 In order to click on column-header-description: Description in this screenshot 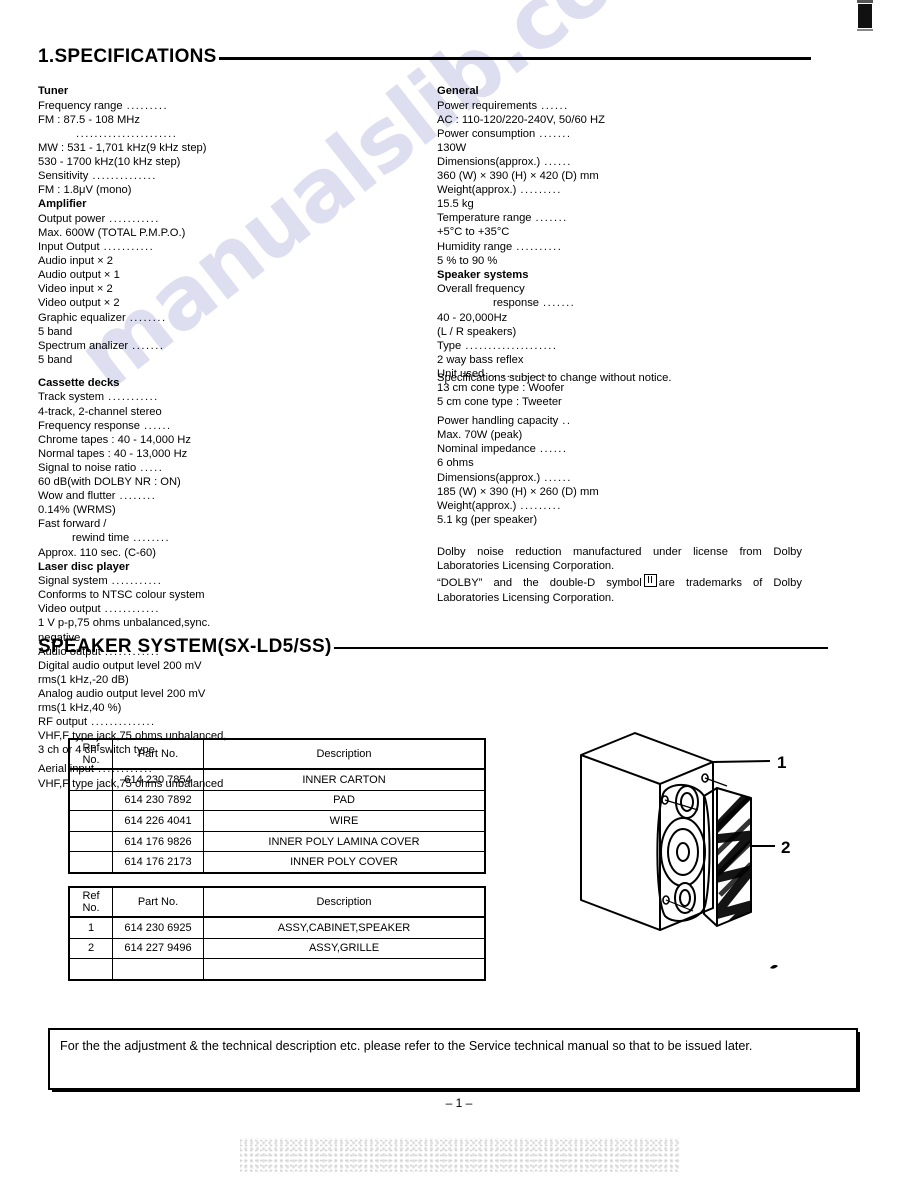, I will do `click(344, 754)`.